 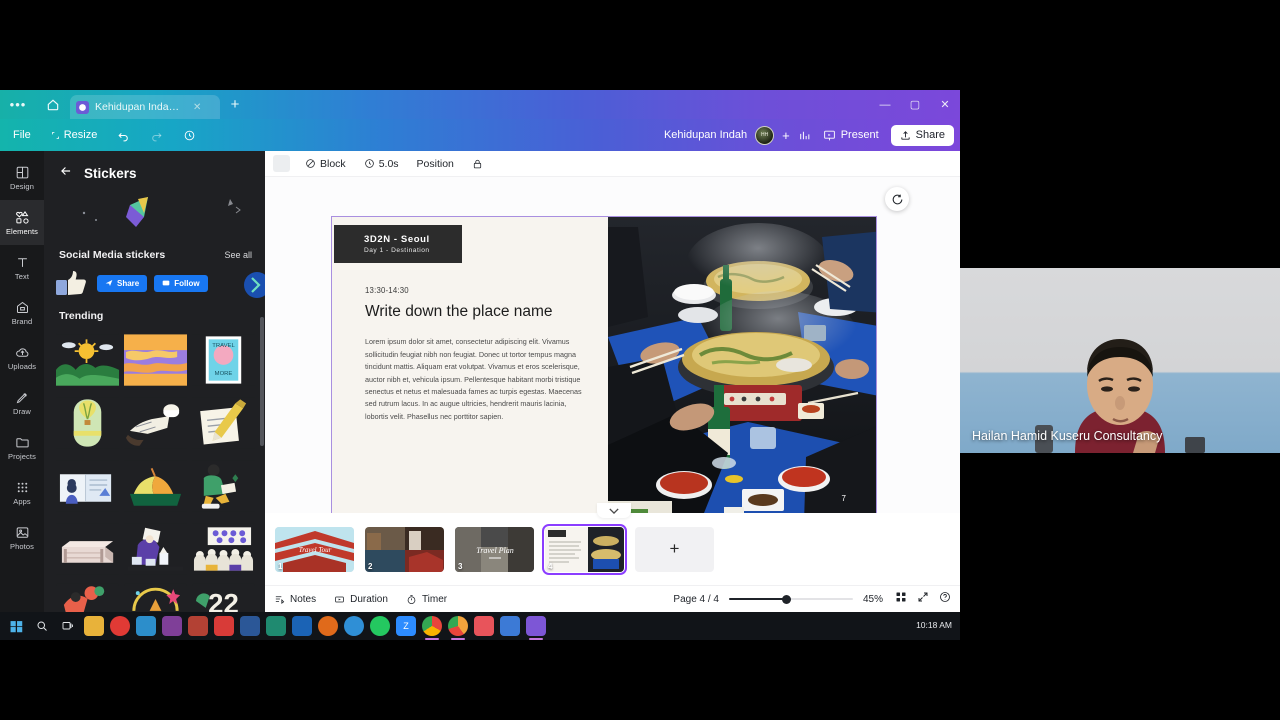 What do you see at coordinates (276, 626) in the screenshot?
I see `teams-icon` at bounding box center [276, 626].